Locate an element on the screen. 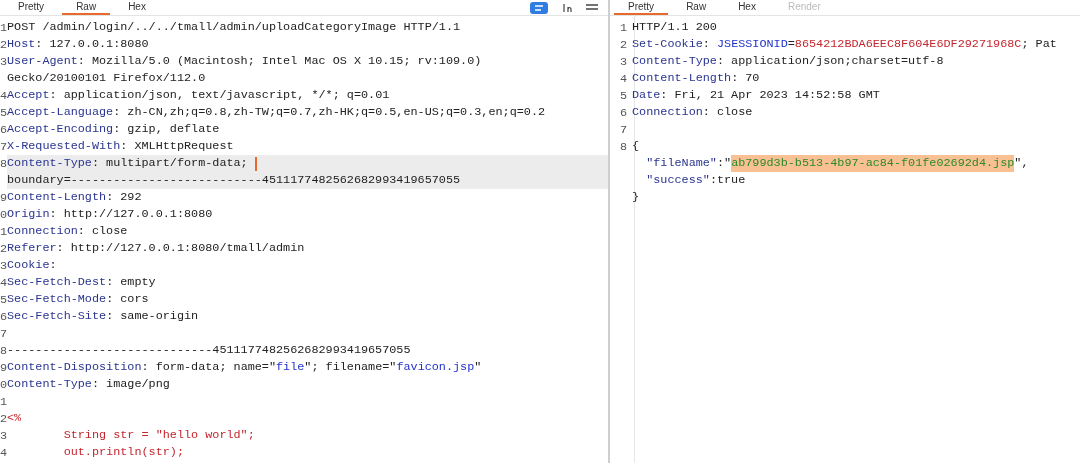  code-line: "success":true is located at coordinates (696, 180).